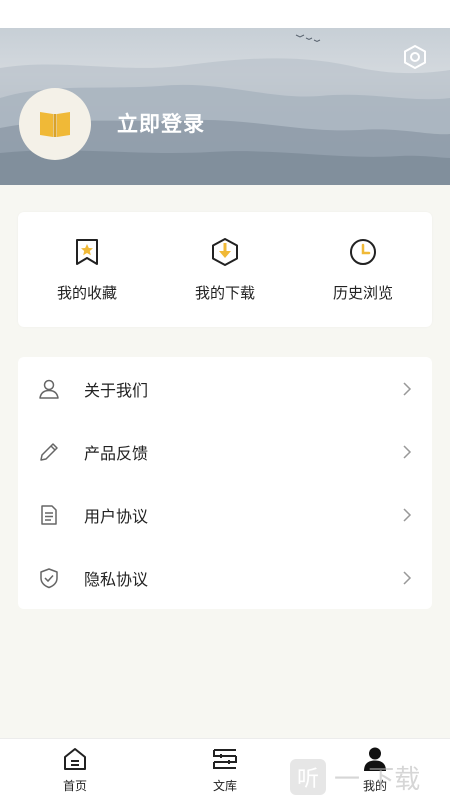 The image size is (450, 800). What do you see at coordinates (74, 786) in the screenshot?
I see `tab-label: 首页` at bounding box center [74, 786].